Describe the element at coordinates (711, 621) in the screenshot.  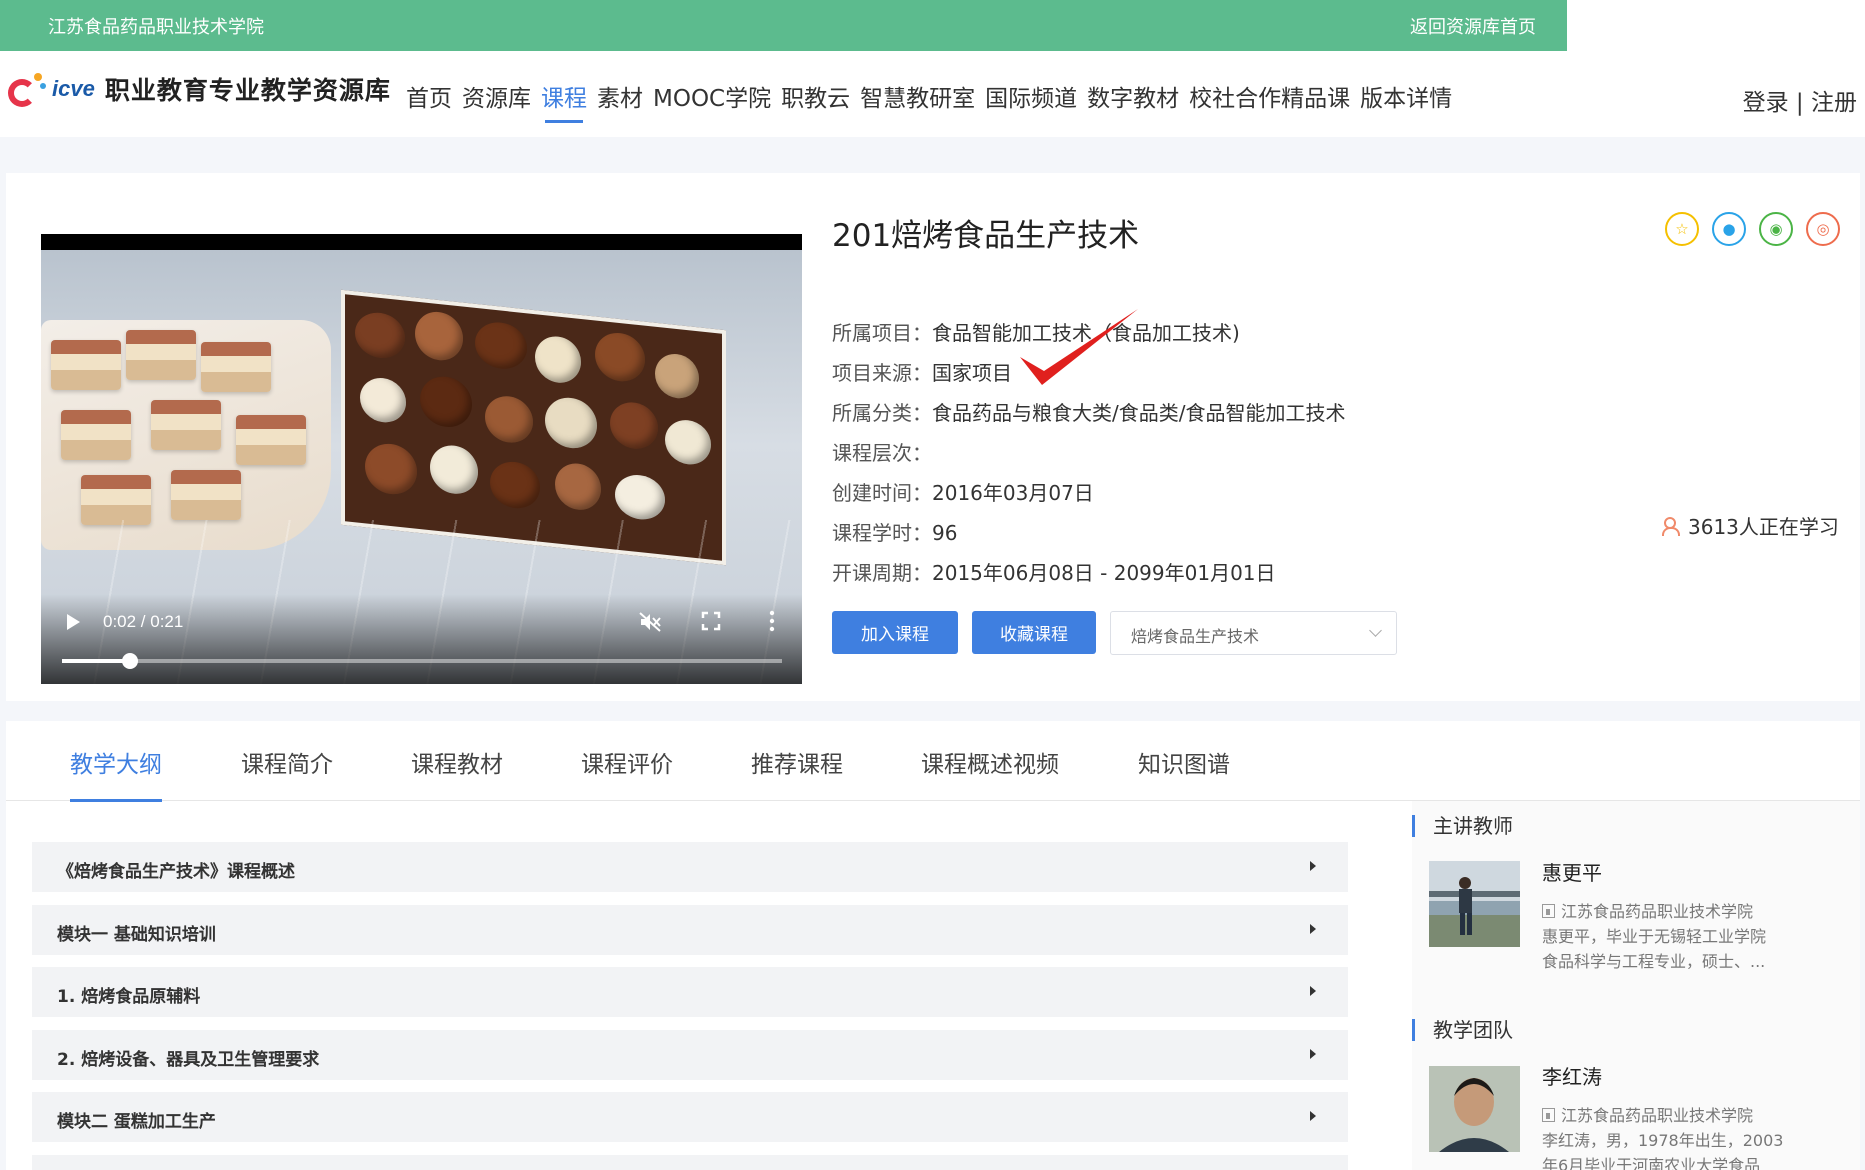
I see `fullscreen-icon` at that location.